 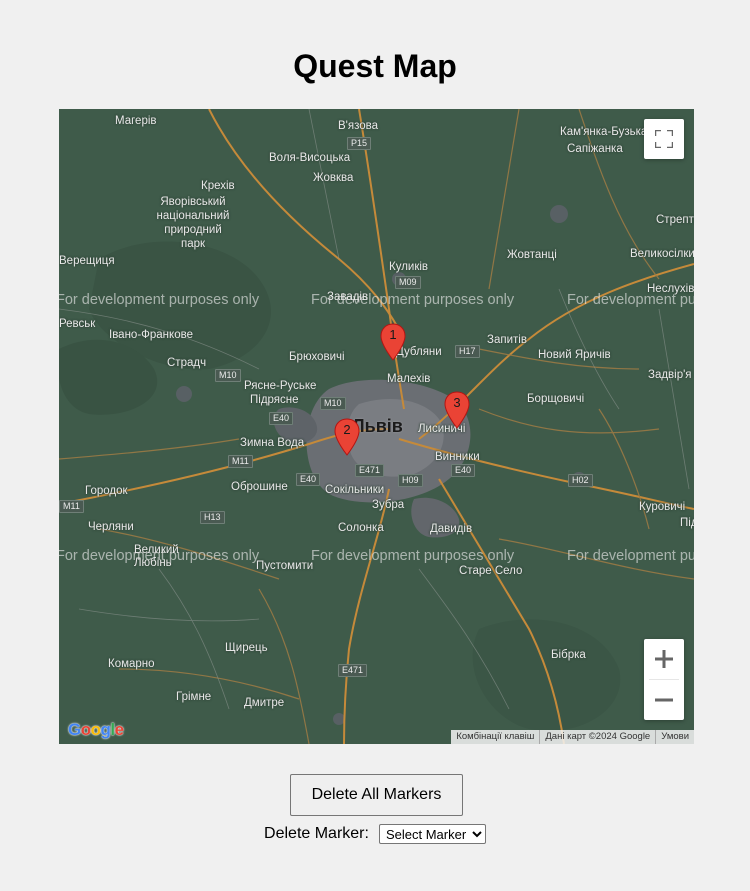 I want to click on place-label: Куликів, so click(x=409, y=267).